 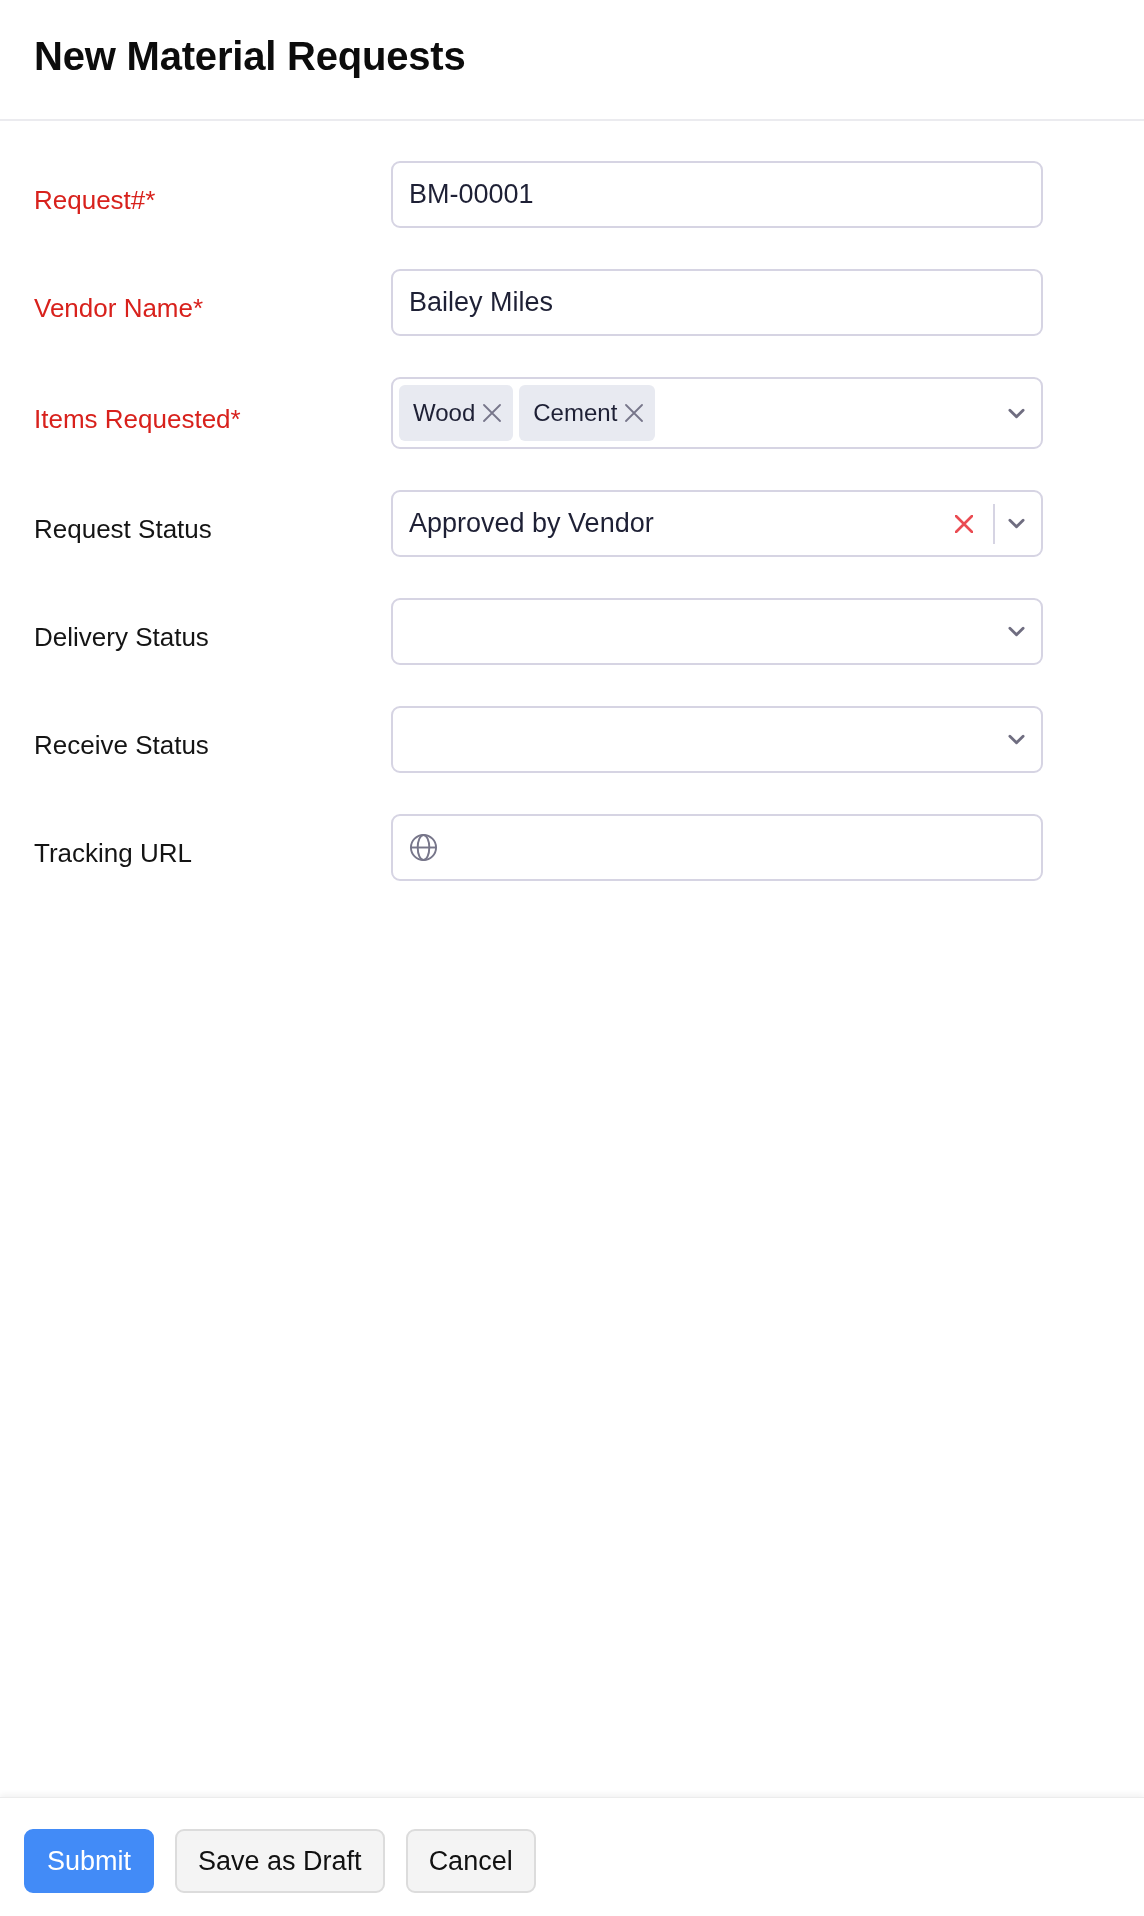 What do you see at coordinates (575, 413) in the screenshot?
I see `tag-label: Cement` at bounding box center [575, 413].